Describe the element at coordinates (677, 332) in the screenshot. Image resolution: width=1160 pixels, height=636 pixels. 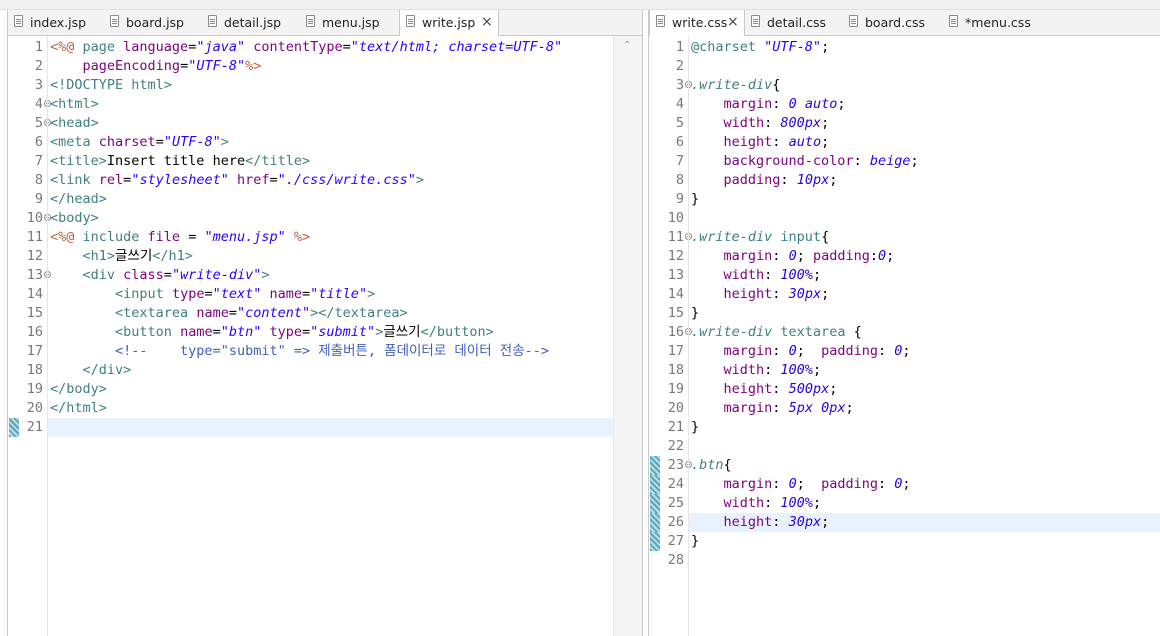
I see `line-number: 16` at that location.